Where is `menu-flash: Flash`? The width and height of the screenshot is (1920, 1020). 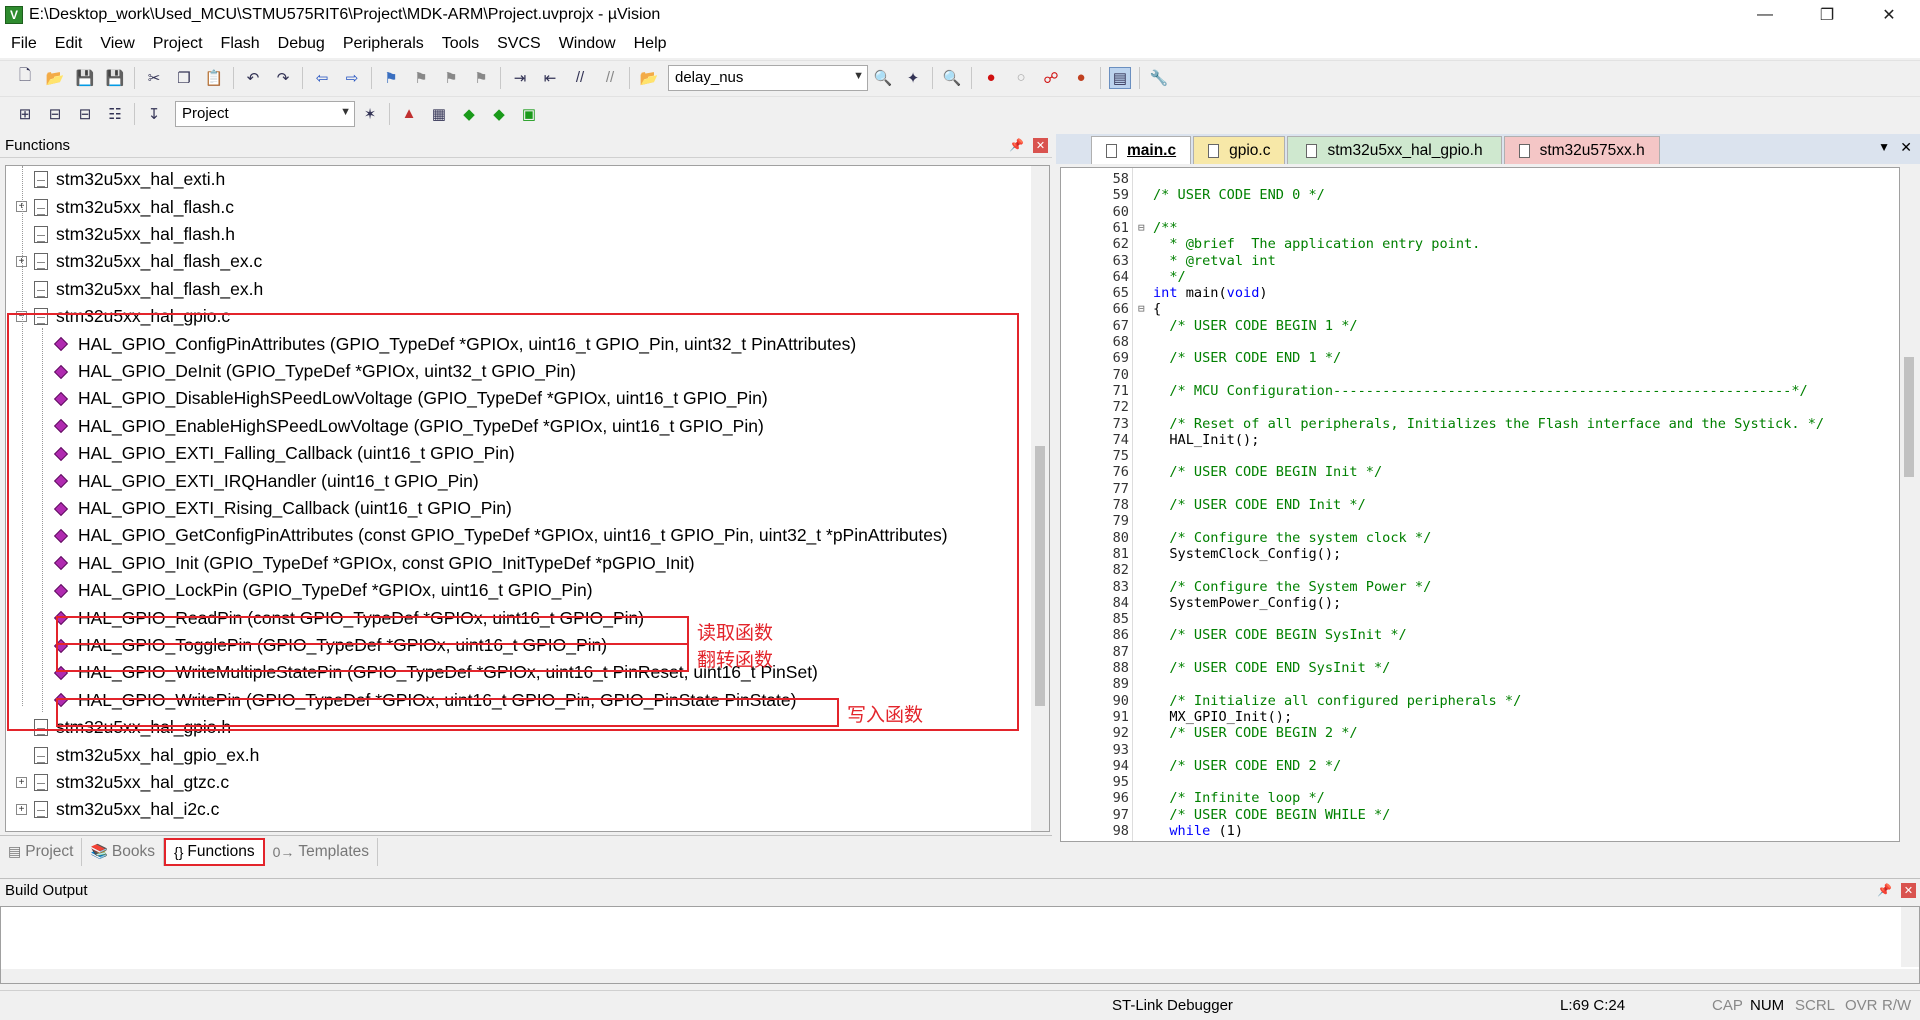
menu-flash: Flash is located at coordinates (240, 44).